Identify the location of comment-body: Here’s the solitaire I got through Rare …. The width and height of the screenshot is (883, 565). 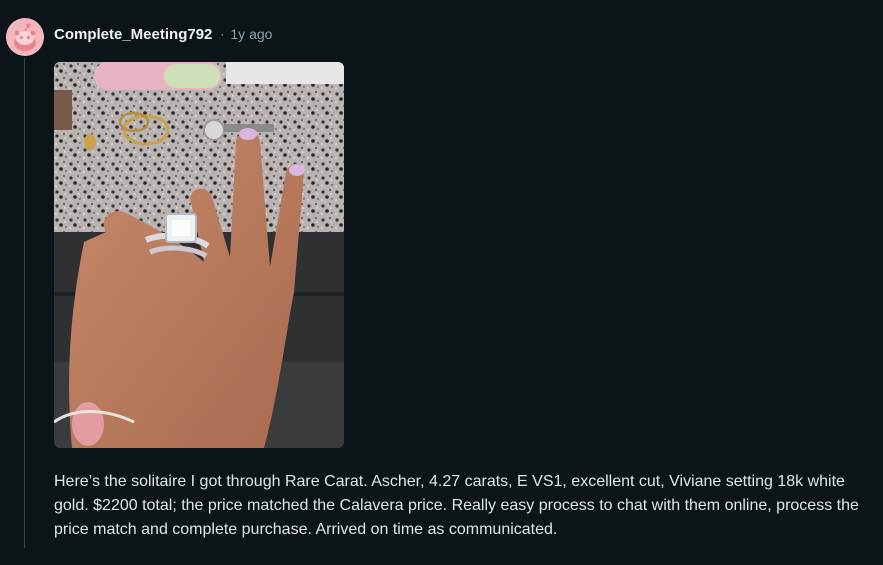
(456, 505).